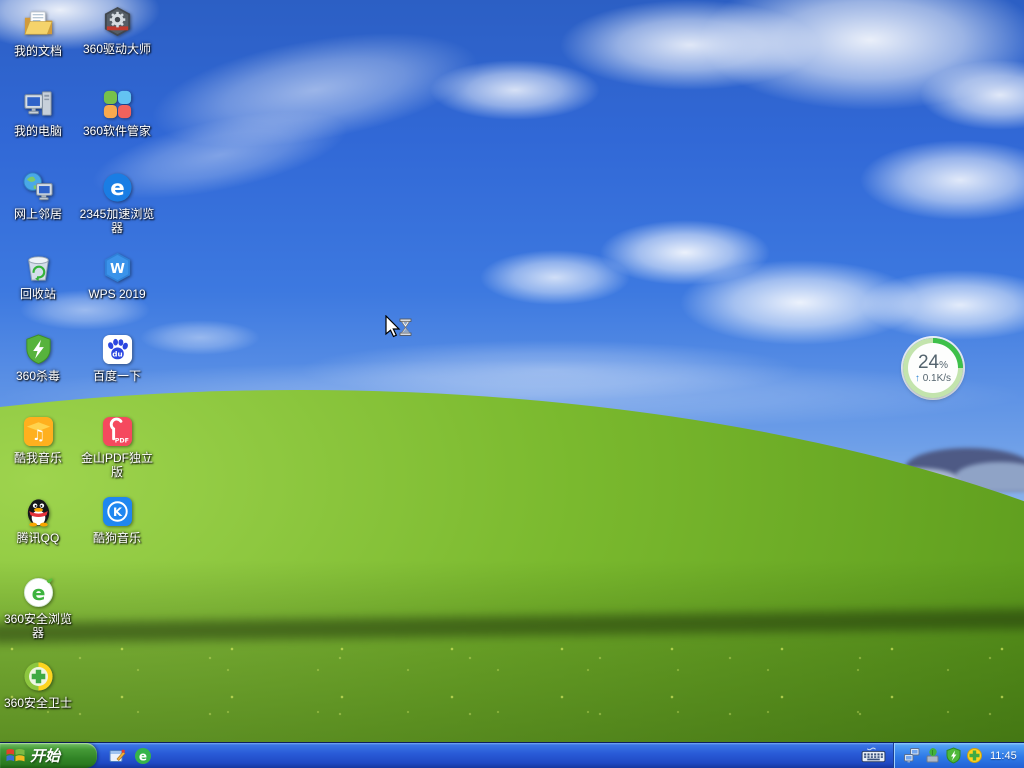 This screenshot has width=1024, height=768. What do you see at coordinates (117, 756) in the screenshot?
I see `show-desktop-icon` at bounding box center [117, 756].